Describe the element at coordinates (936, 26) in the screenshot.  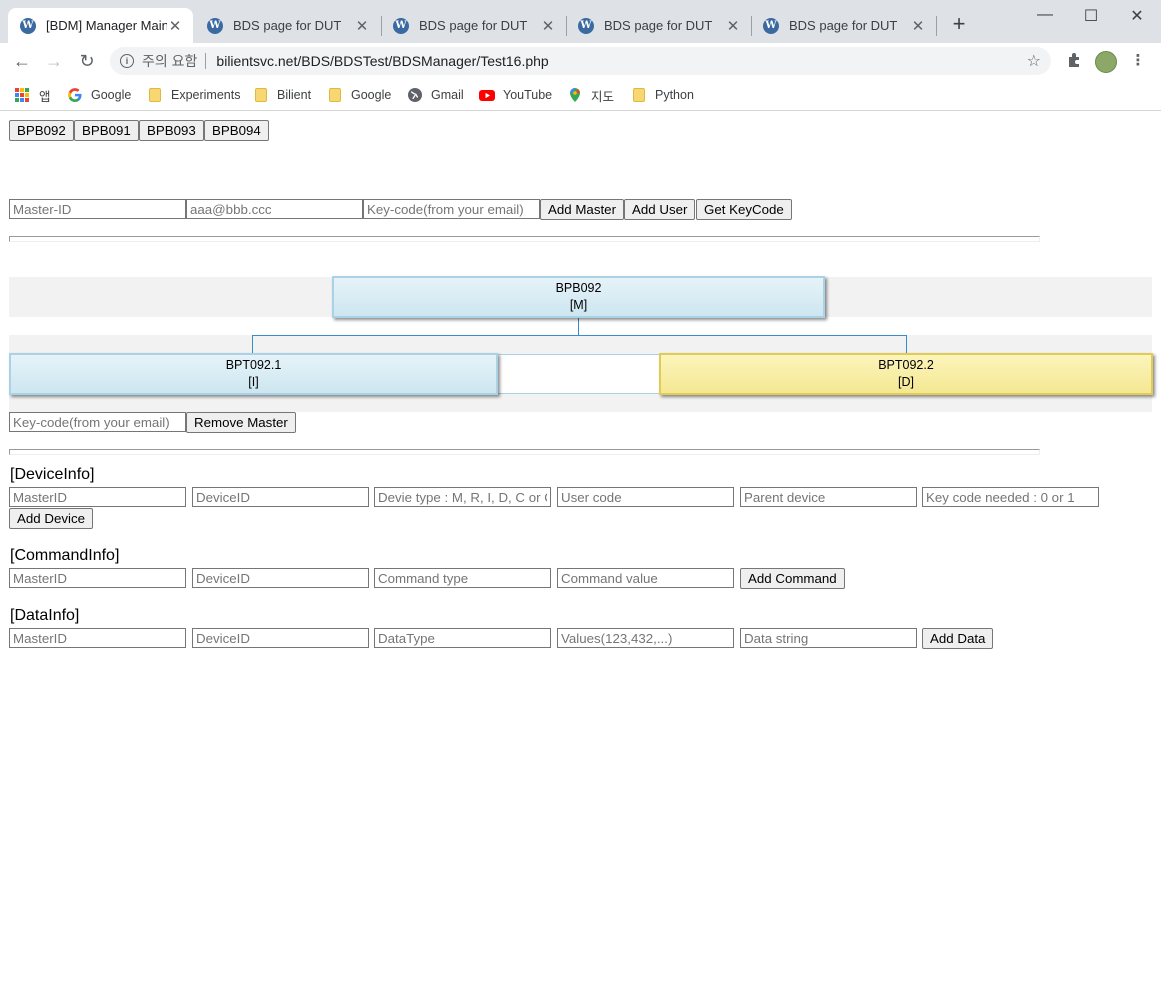
I see `tab-separator` at that location.